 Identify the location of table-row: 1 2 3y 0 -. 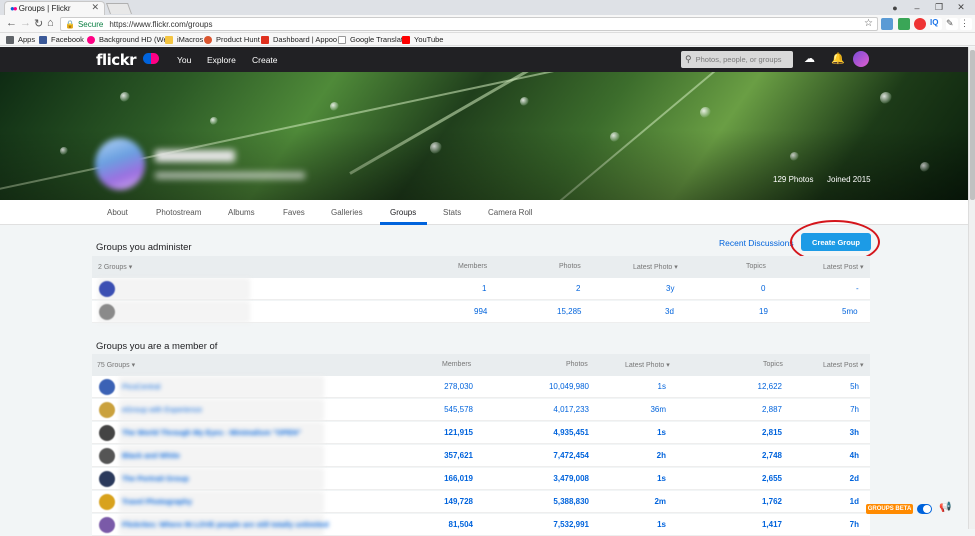
(481, 289).